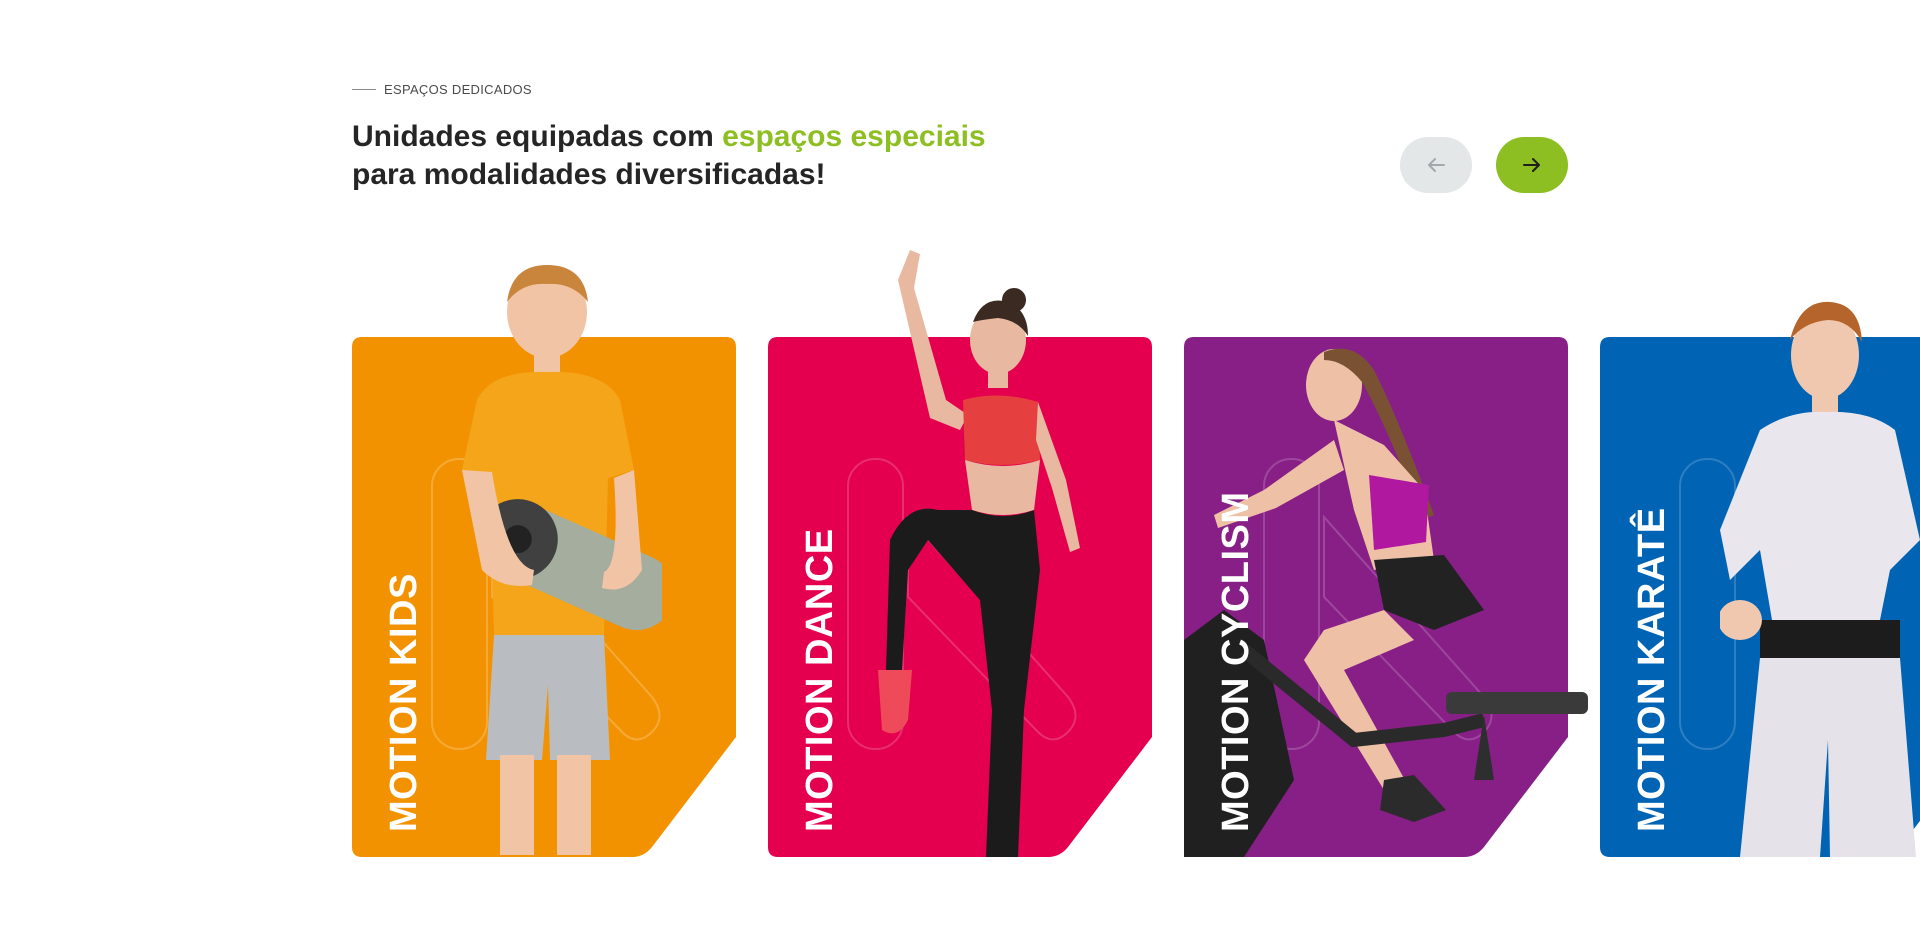 This screenshot has width=1920, height=937. I want to click on card-motion-cyclism: MOTION CYCLISM, so click(1386, 548).